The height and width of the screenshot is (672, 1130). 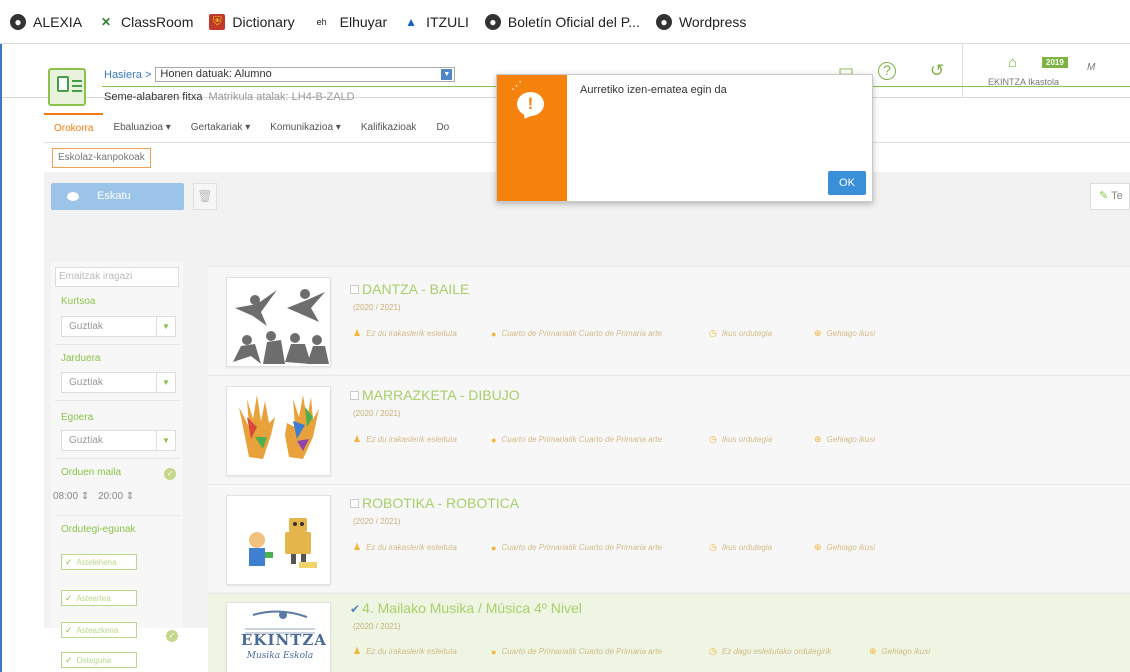 What do you see at coordinates (530, 104) in the screenshot?
I see `exclamation-icon: !` at bounding box center [530, 104].